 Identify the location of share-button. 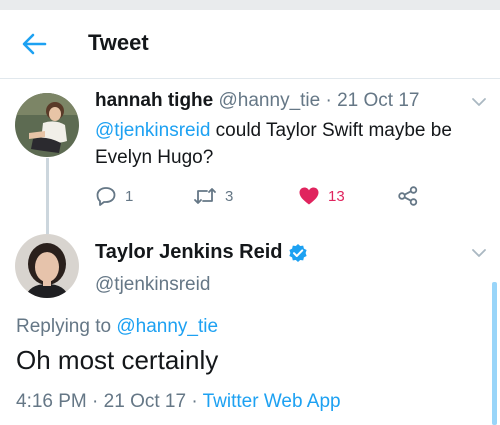
(408, 196).